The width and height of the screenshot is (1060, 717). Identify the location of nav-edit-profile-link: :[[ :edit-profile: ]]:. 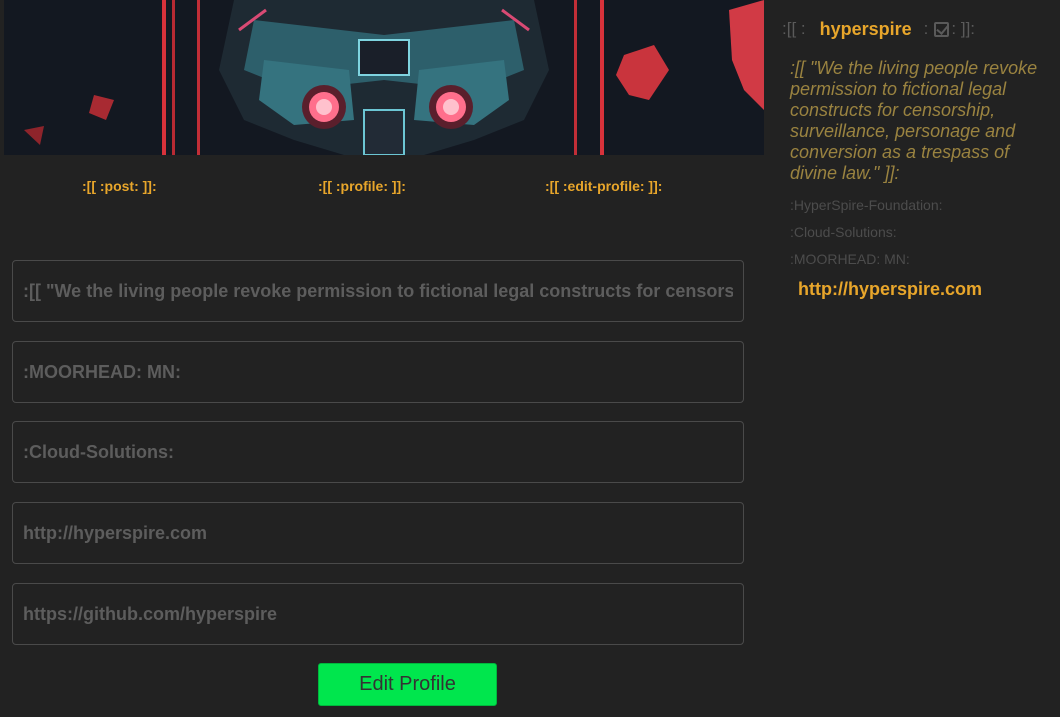
(603, 186).